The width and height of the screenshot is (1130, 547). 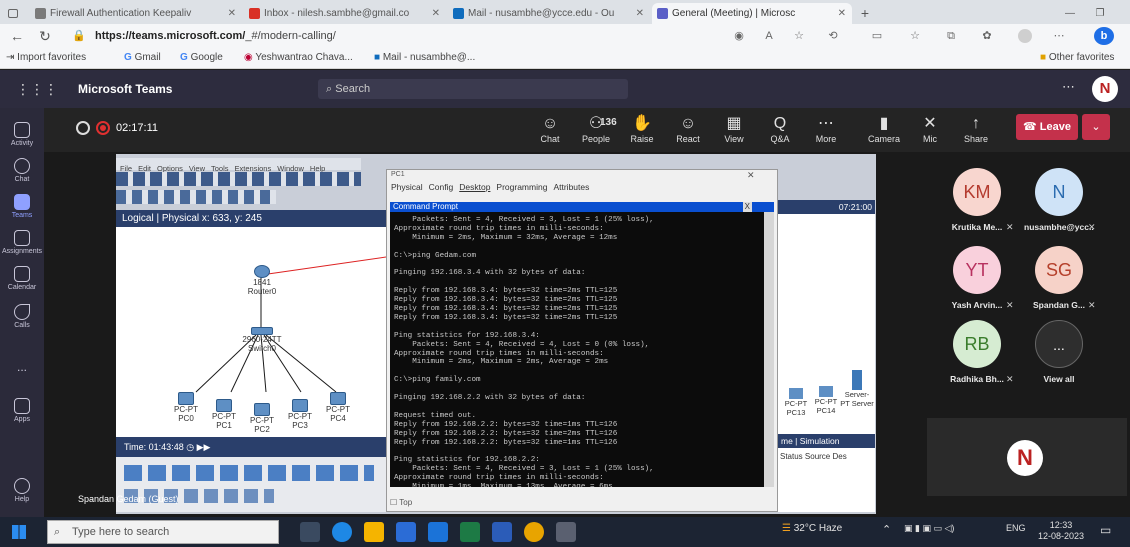 I want to click on profile-icon, so click(x=1025, y=36).